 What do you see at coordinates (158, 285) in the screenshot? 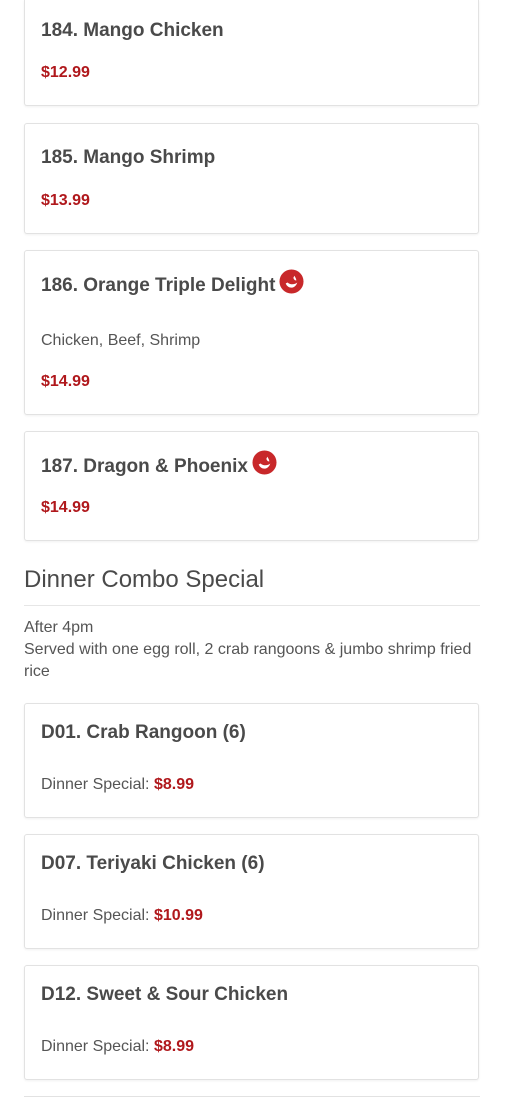
I see `item-title-text: 186. Orange Triple Delight` at bounding box center [158, 285].